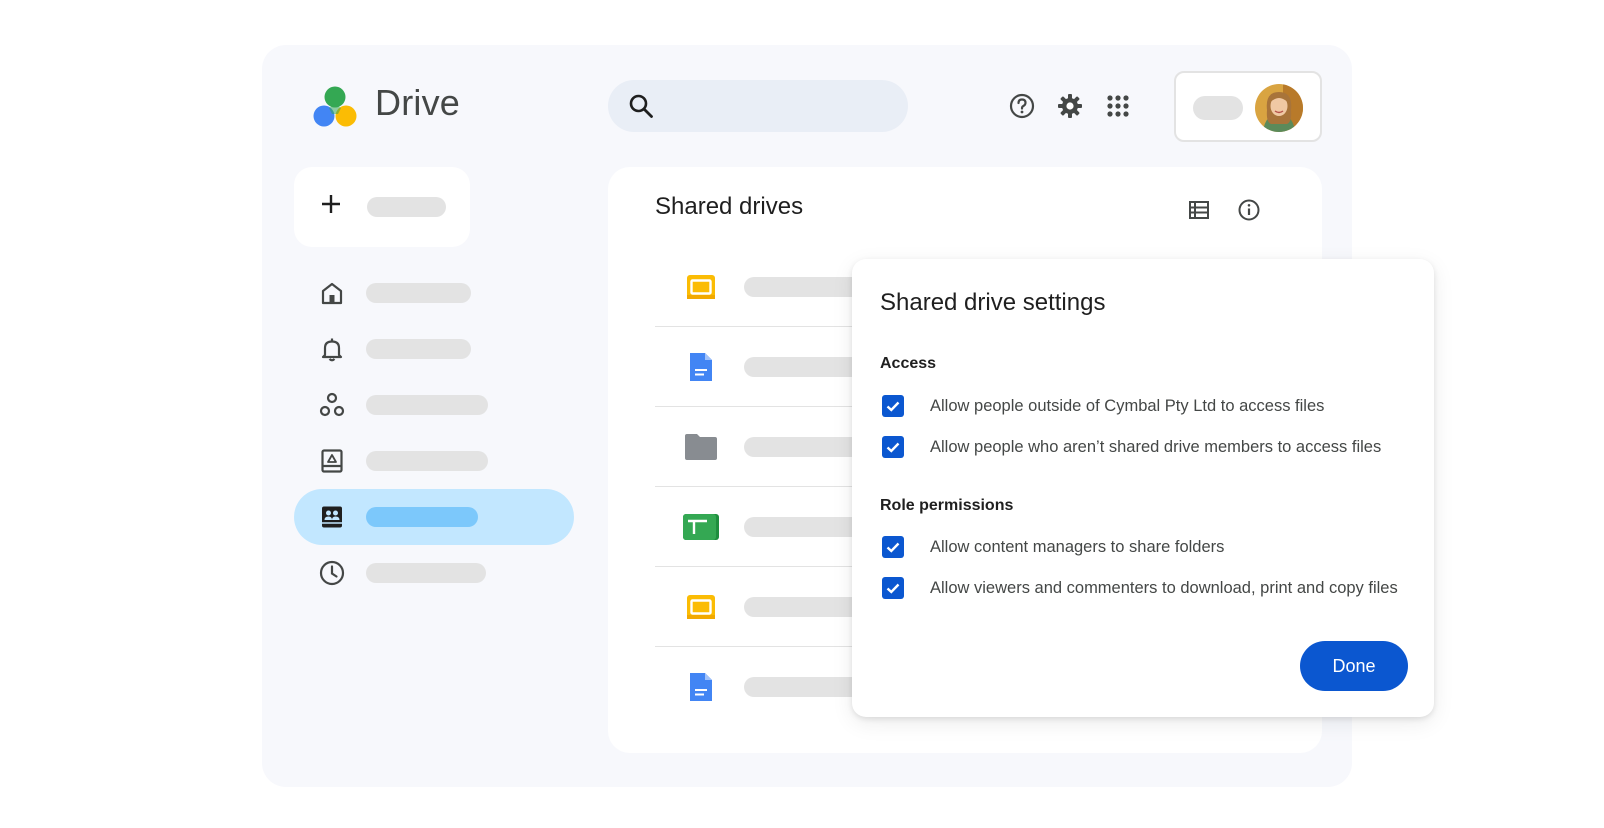  What do you see at coordinates (993, 302) in the screenshot?
I see `dialog-title: Shared drive settings` at bounding box center [993, 302].